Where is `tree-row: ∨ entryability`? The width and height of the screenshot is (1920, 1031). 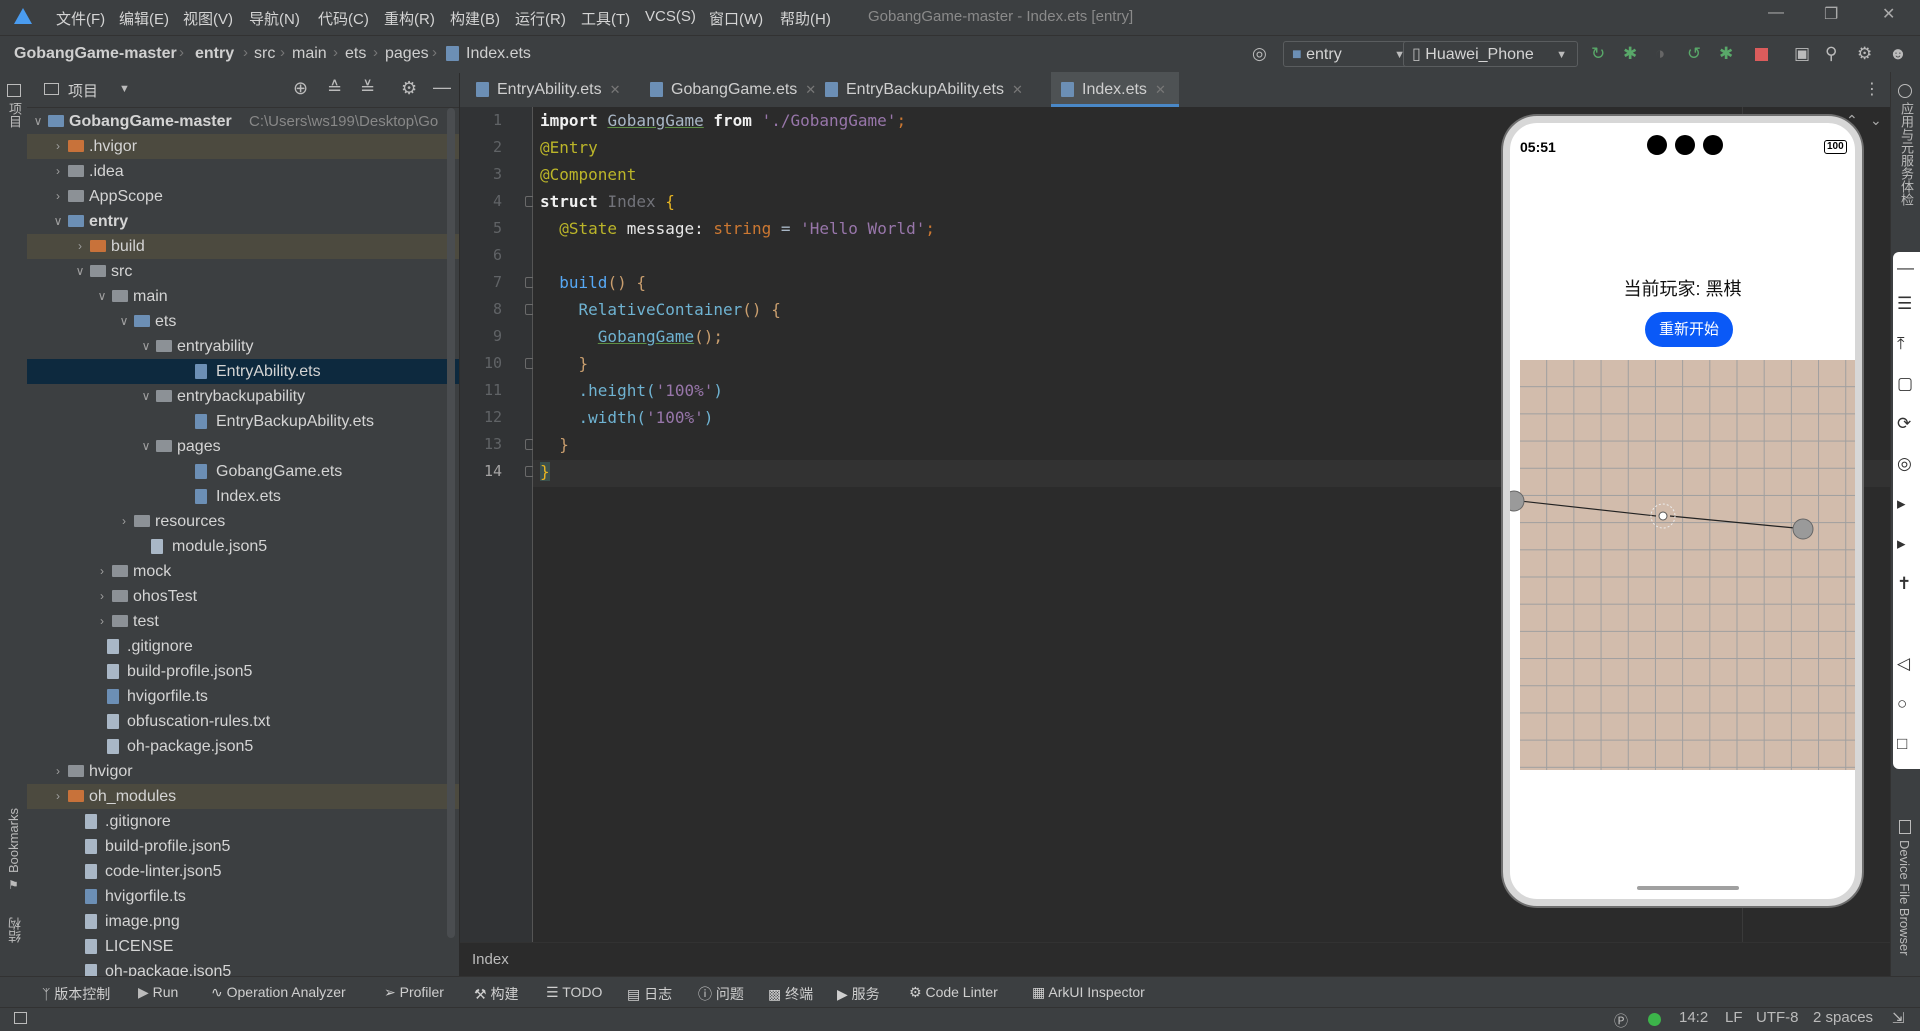 tree-row: ∨ entryability is located at coordinates (243, 346).